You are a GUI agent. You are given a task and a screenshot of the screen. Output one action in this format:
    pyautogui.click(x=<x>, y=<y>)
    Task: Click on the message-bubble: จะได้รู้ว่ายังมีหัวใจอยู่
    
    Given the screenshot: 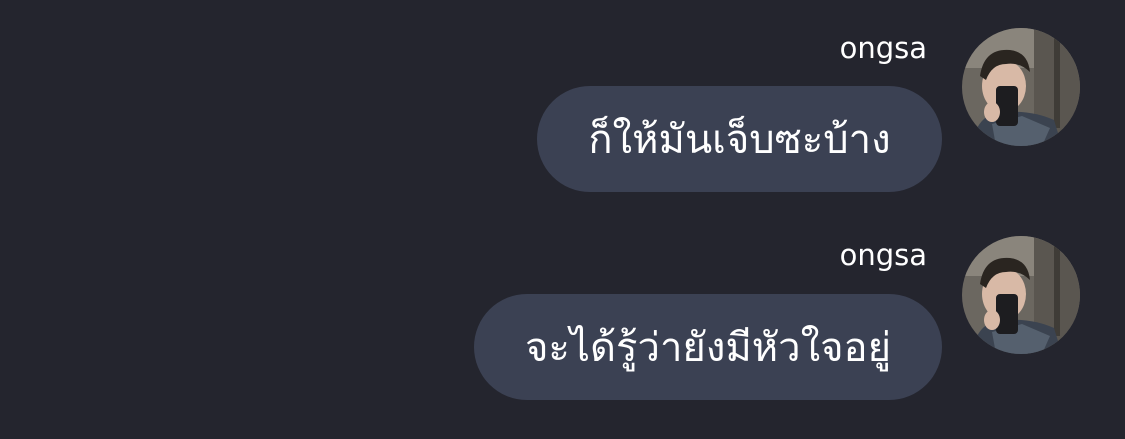 What is the action you would take?
    pyautogui.click(x=708, y=347)
    